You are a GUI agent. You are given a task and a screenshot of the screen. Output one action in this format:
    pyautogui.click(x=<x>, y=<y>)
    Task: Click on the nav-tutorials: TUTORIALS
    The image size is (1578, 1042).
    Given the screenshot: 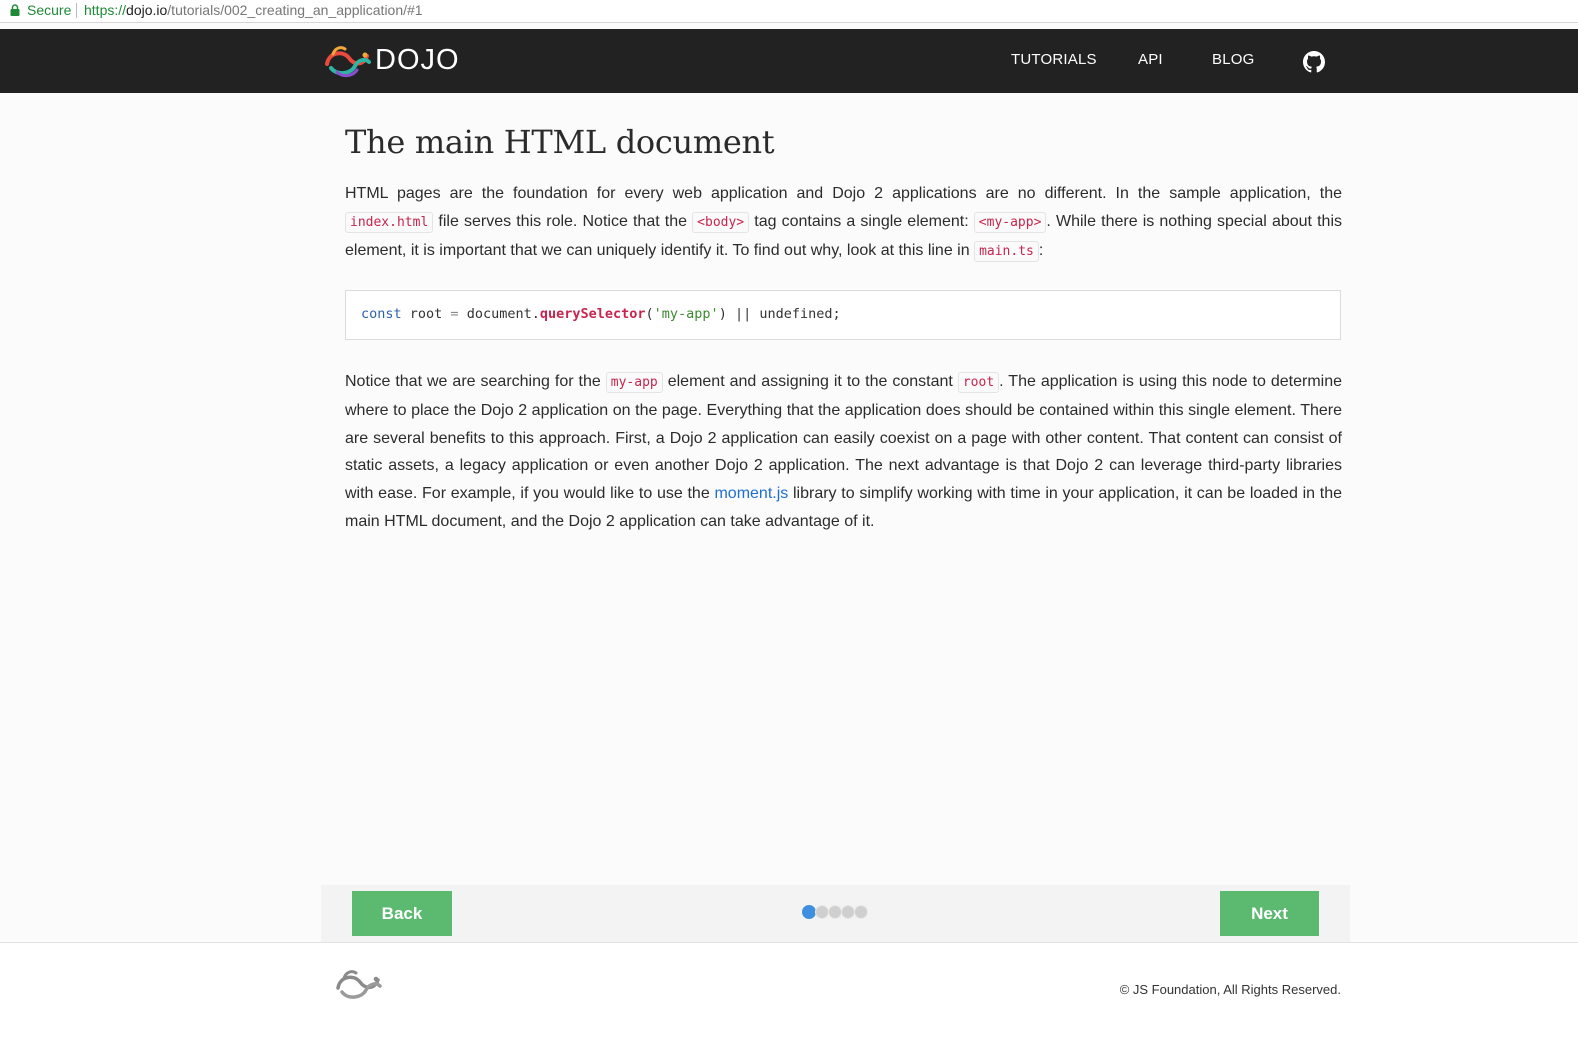 What is the action you would take?
    pyautogui.click(x=1054, y=59)
    